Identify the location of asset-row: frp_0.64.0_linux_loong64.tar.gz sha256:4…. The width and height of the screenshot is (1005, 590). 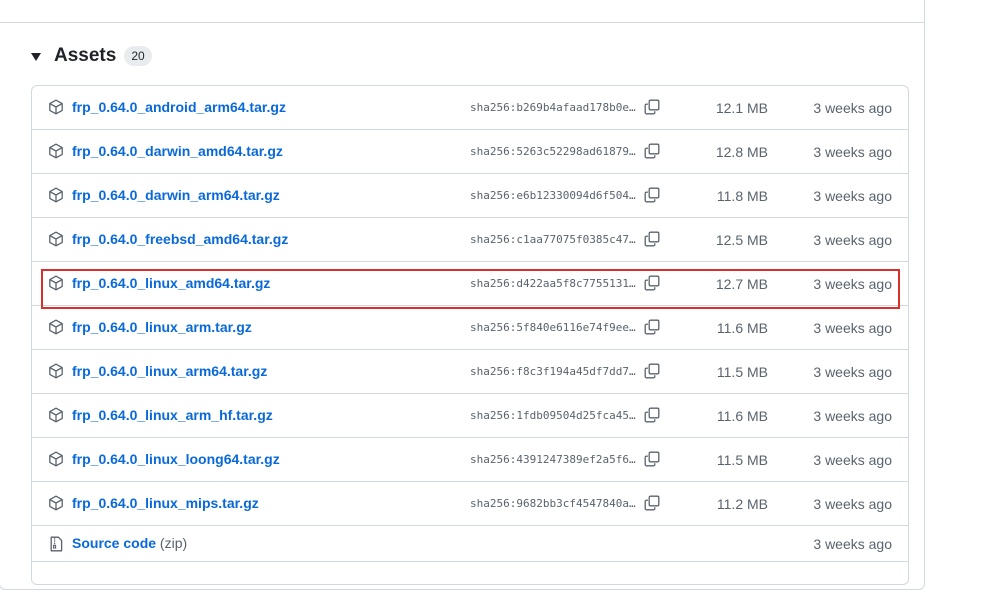
(470, 460).